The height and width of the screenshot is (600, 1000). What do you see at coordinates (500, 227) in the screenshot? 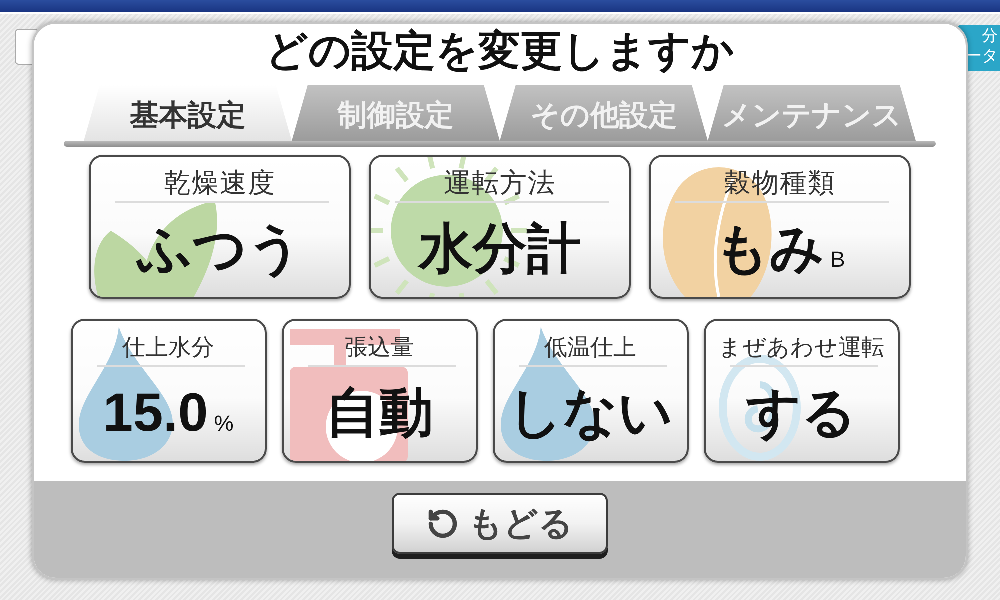
I see `setting-button: 運転方法 水分計` at bounding box center [500, 227].